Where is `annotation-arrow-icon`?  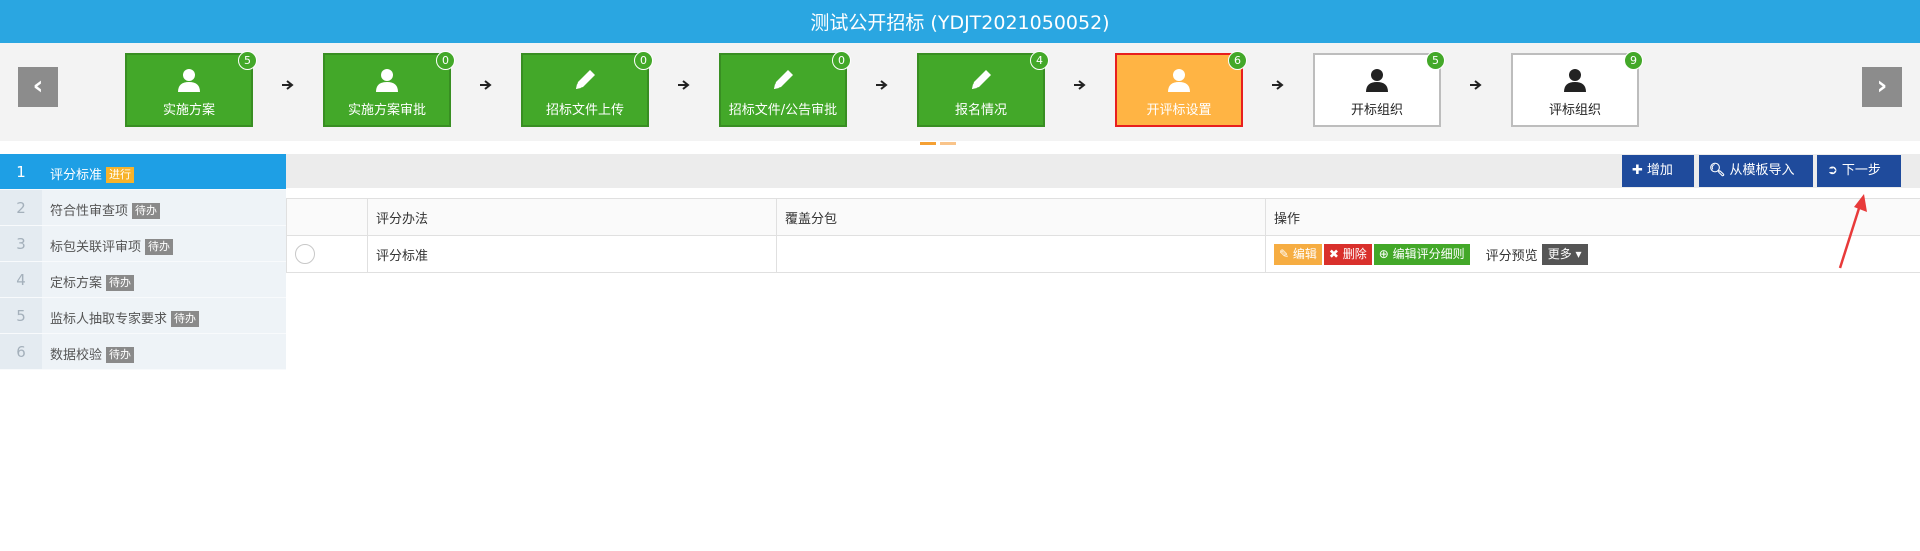 annotation-arrow-icon is located at coordinates (1852, 231).